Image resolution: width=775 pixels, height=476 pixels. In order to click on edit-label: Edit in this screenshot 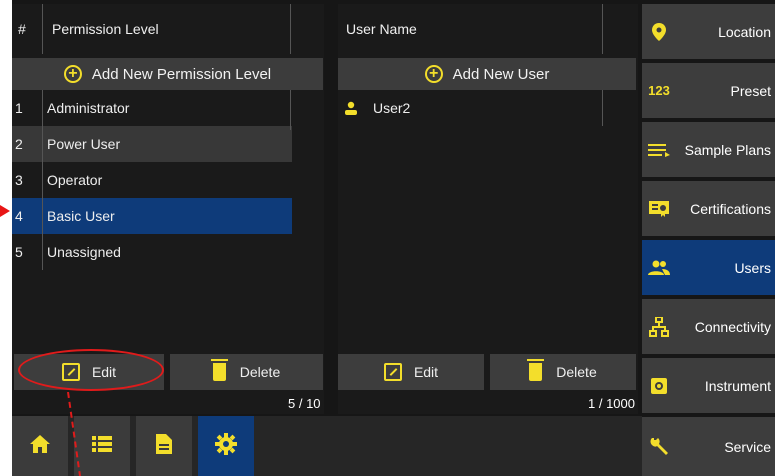, I will do `click(426, 372)`.